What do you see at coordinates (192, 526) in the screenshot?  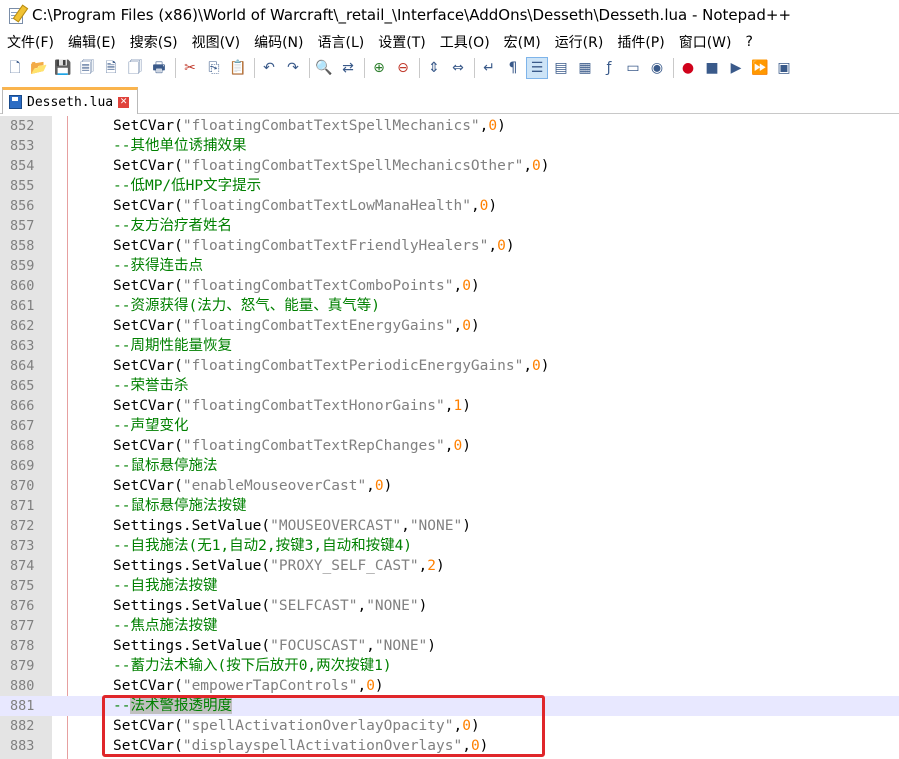 I see `code-token: Settings.SetValue(` at bounding box center [192, 526].